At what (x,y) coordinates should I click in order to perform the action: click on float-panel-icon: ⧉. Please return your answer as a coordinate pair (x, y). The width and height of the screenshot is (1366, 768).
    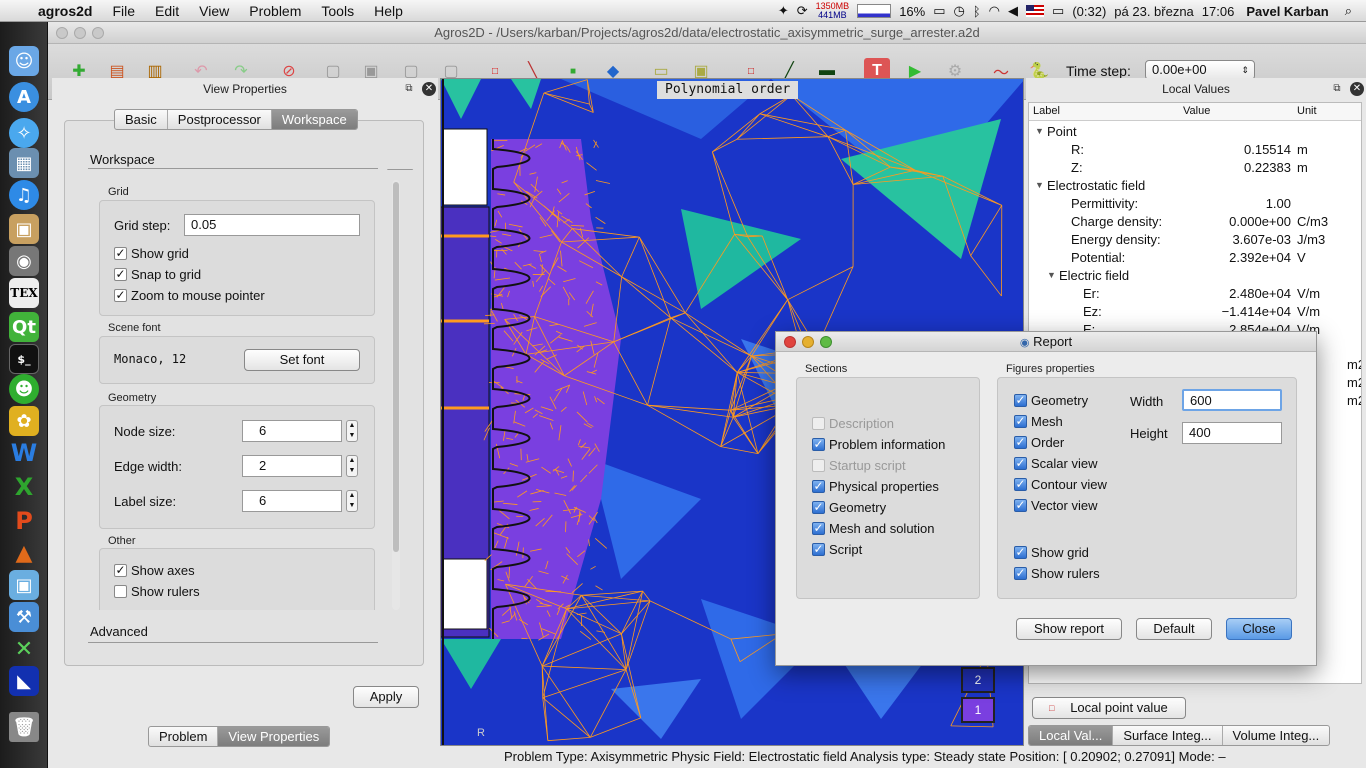
    Looking at the image, I should click on (1337, 89).